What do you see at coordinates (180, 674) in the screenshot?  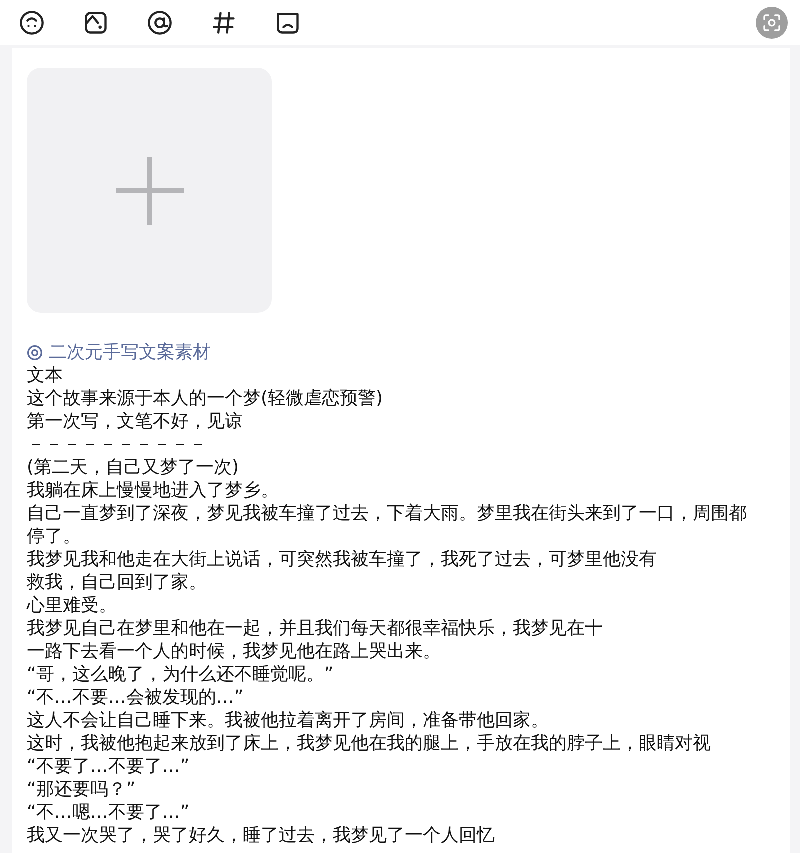 I see `text-line: “哥，这么晚了，为什么还不睡觉呢。”` at bounding box center [180, 674].